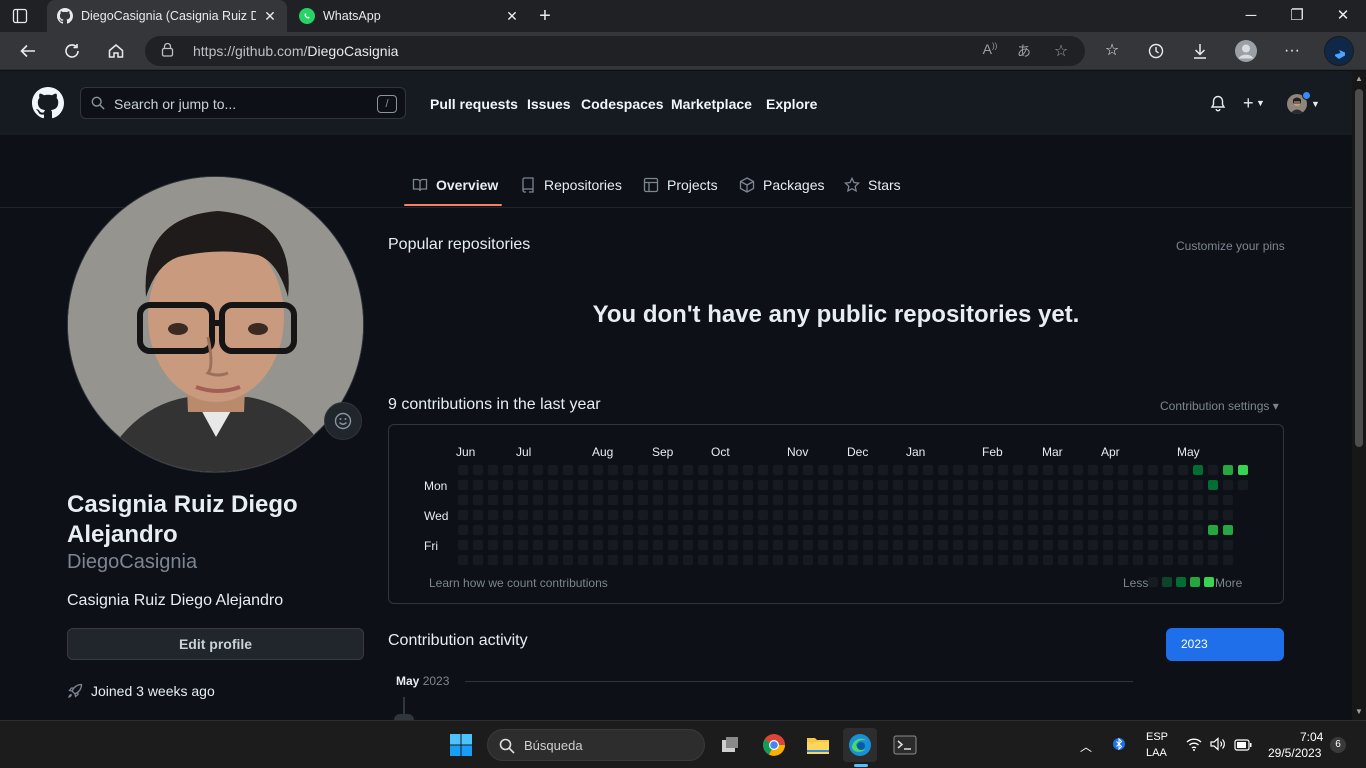  I want to click on nav-marketplace: Marketplace, so click(711, 104).